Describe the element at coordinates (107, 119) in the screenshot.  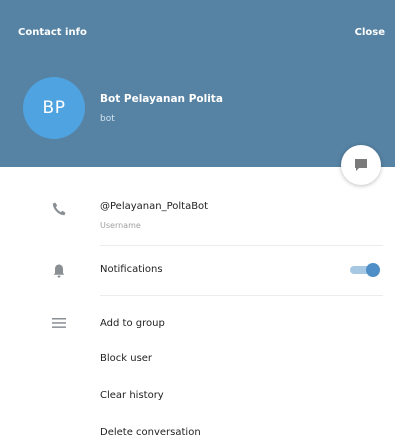
I see `profile-status: bot` at that location.